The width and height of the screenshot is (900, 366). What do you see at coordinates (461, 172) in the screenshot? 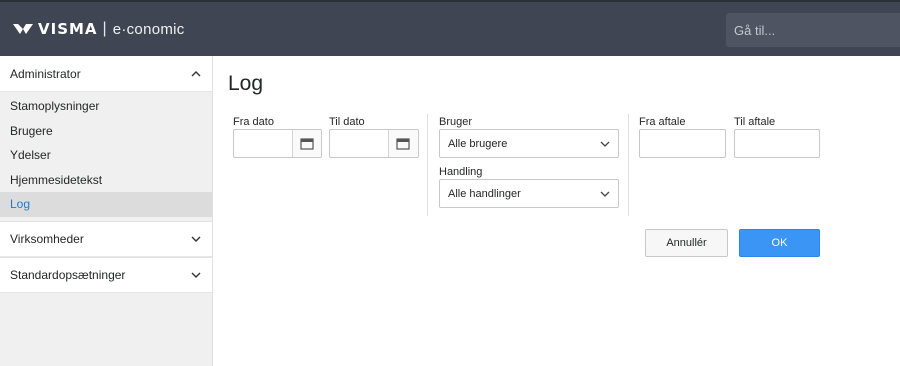
I see `action-label: Handling` at bounding box center [461, 172].